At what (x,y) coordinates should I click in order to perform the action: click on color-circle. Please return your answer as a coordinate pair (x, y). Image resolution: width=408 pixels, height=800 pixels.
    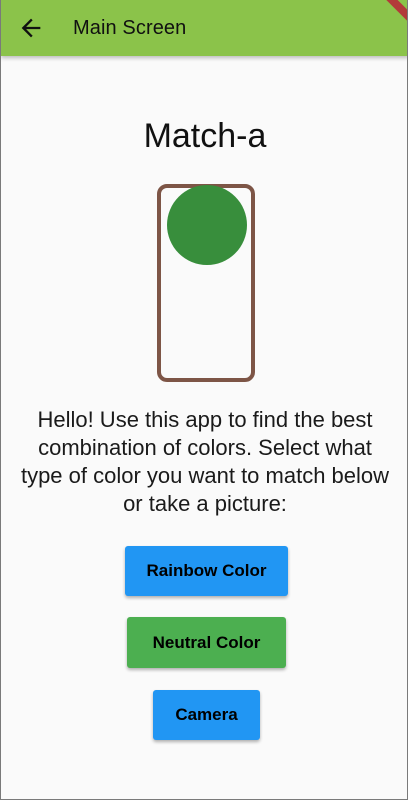
    Looking at the image, I should click on (207, 225).